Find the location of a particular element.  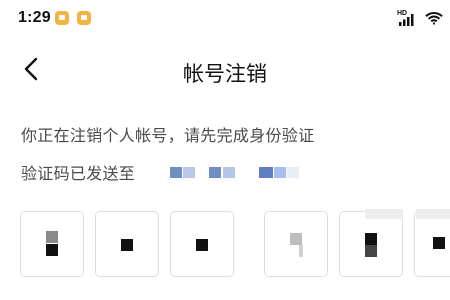

status-bar: 1:29 HD is located at coordinates (225, 20).